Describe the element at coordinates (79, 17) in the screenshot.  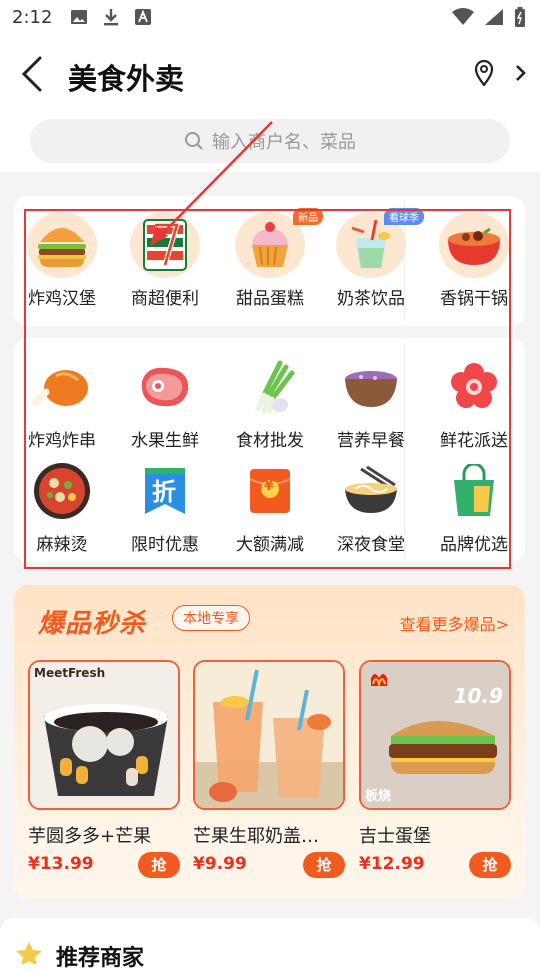
I see `image-icon` at that location.